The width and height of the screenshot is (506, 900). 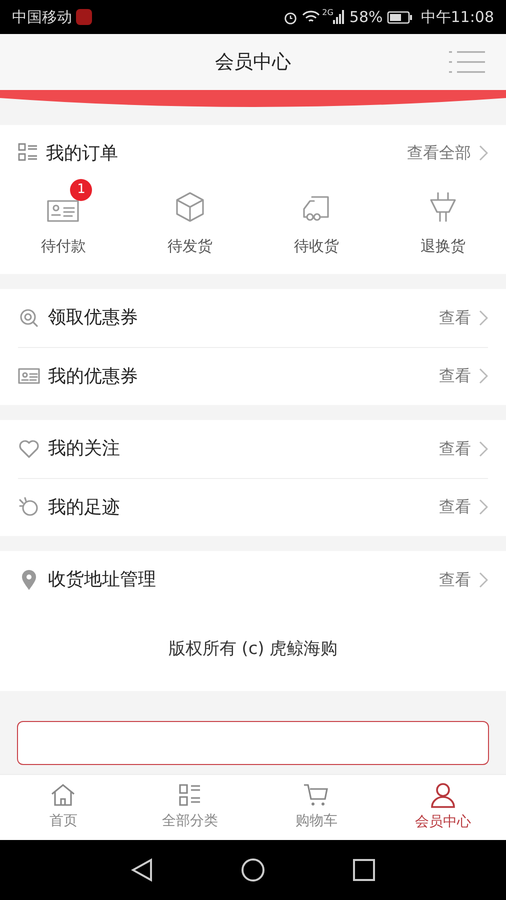 What do you see at coordinates (253, 317) in the screenshot?
I see `menu-row: 领取优惠券 查看` at bounding box center [253, 317].